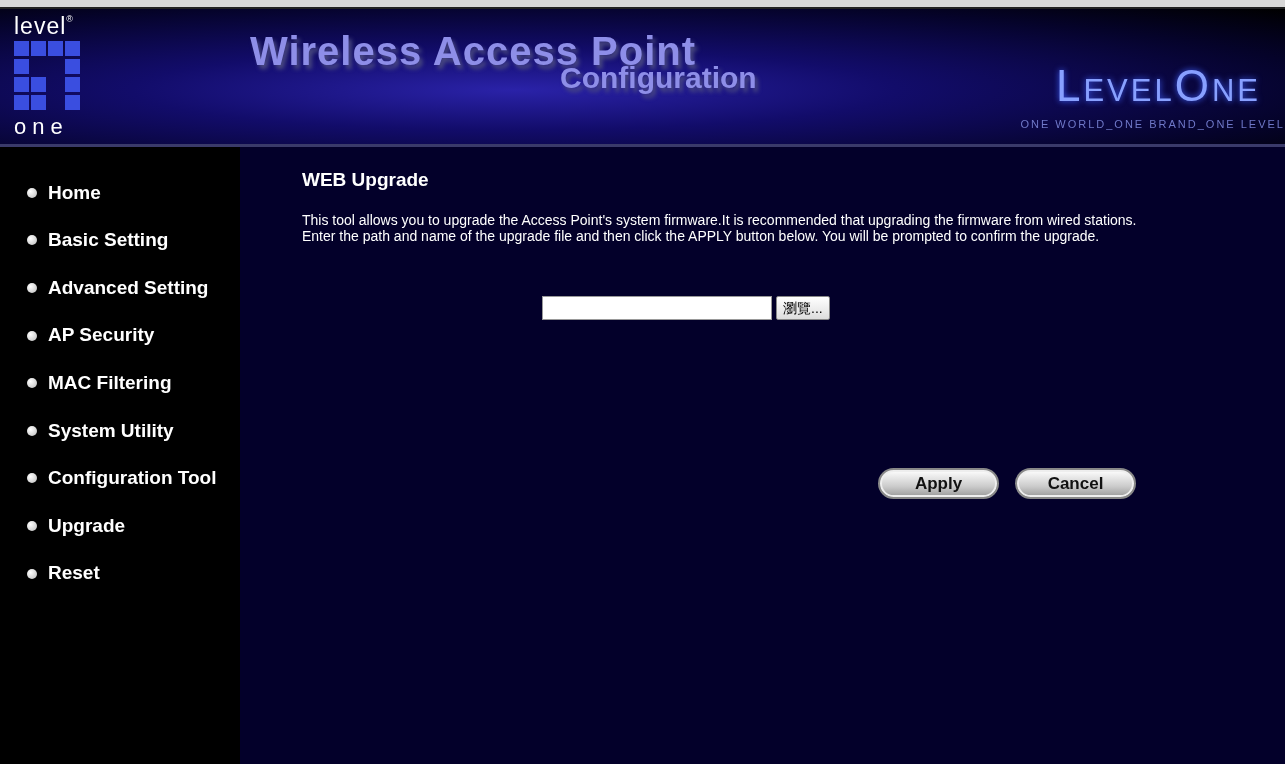 The height and width of the screenshot is (764, 1285). Describe the element at coordinates (120, 383) in the screenshot. I see `sidebar-link: MAC Filtering` at that location.